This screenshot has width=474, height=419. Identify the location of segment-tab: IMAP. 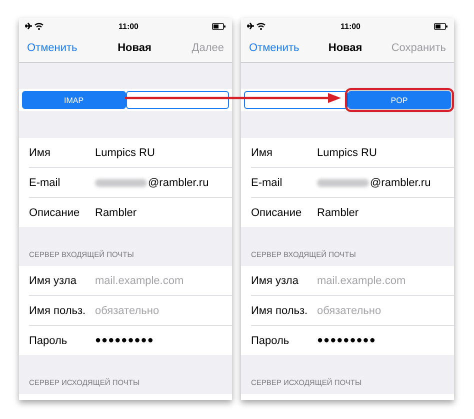
(74, 100).